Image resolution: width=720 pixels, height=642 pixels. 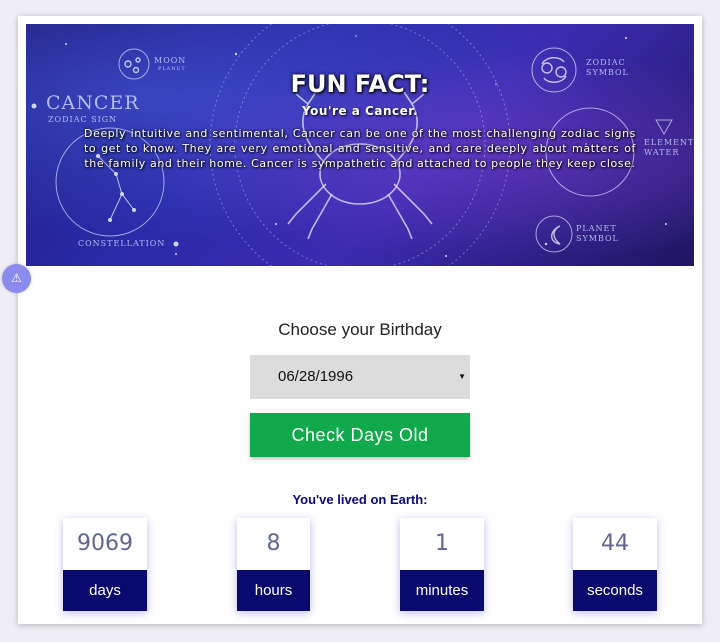 I want to click on lived-on-earth-label: You've lived on Earth:, so click(x=360, y=499).